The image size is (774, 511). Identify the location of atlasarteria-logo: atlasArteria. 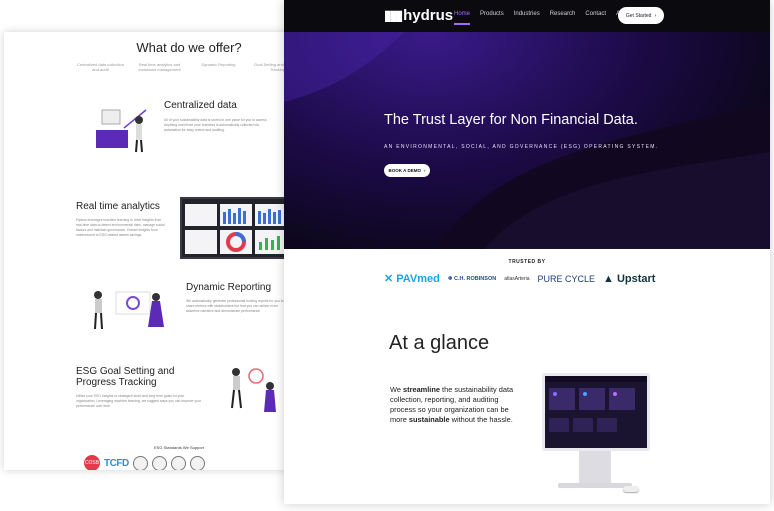
(517, 278).